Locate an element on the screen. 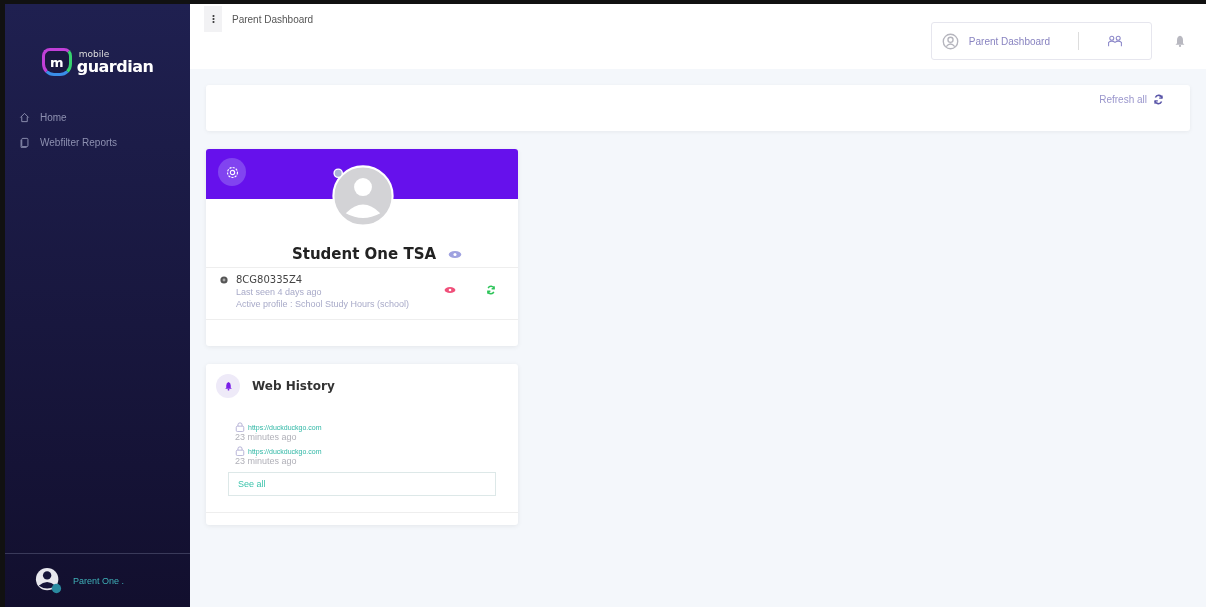 Image resolution: width=1206 pixels, height=607 pixels. device-status-icon is located at coordinates (224, 280).